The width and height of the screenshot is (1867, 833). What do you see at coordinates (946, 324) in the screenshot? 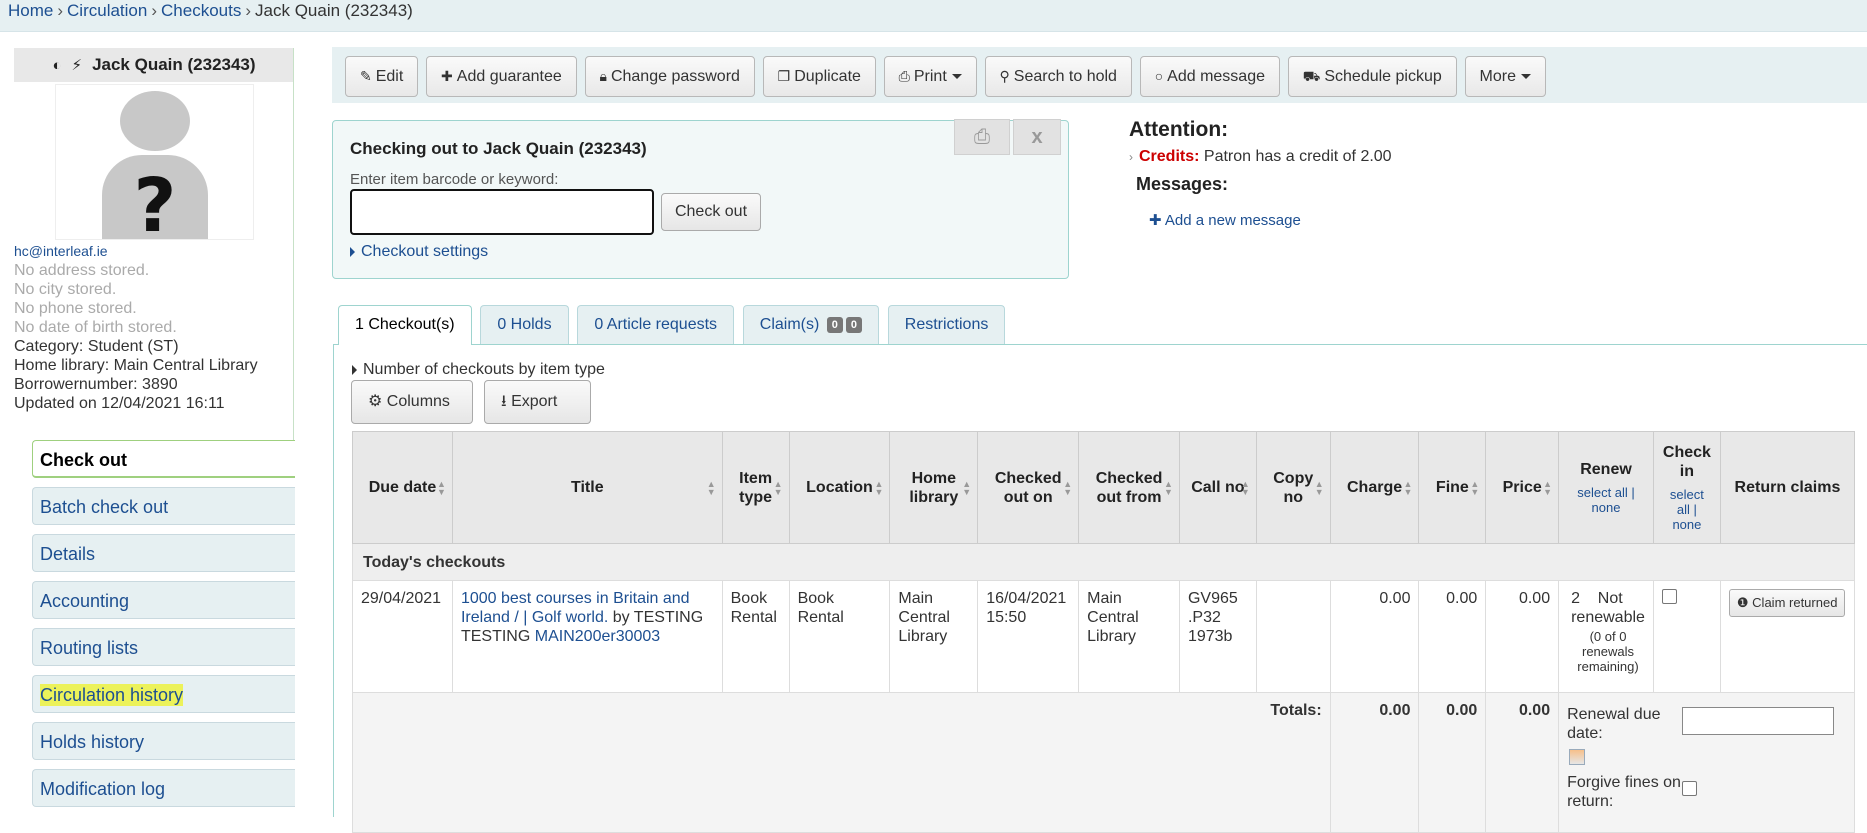
I see `tab-restrictions: Restrictions` at bounding box center [946, 324].